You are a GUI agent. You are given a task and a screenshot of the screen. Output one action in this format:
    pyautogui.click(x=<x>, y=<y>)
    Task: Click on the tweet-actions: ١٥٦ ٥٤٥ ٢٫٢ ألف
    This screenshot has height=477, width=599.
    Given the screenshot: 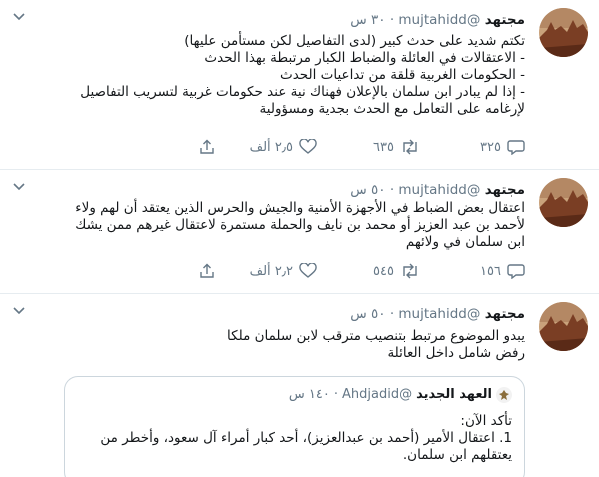 What is the action you would take?
    pyautogui.click(x=315, y=272)
    